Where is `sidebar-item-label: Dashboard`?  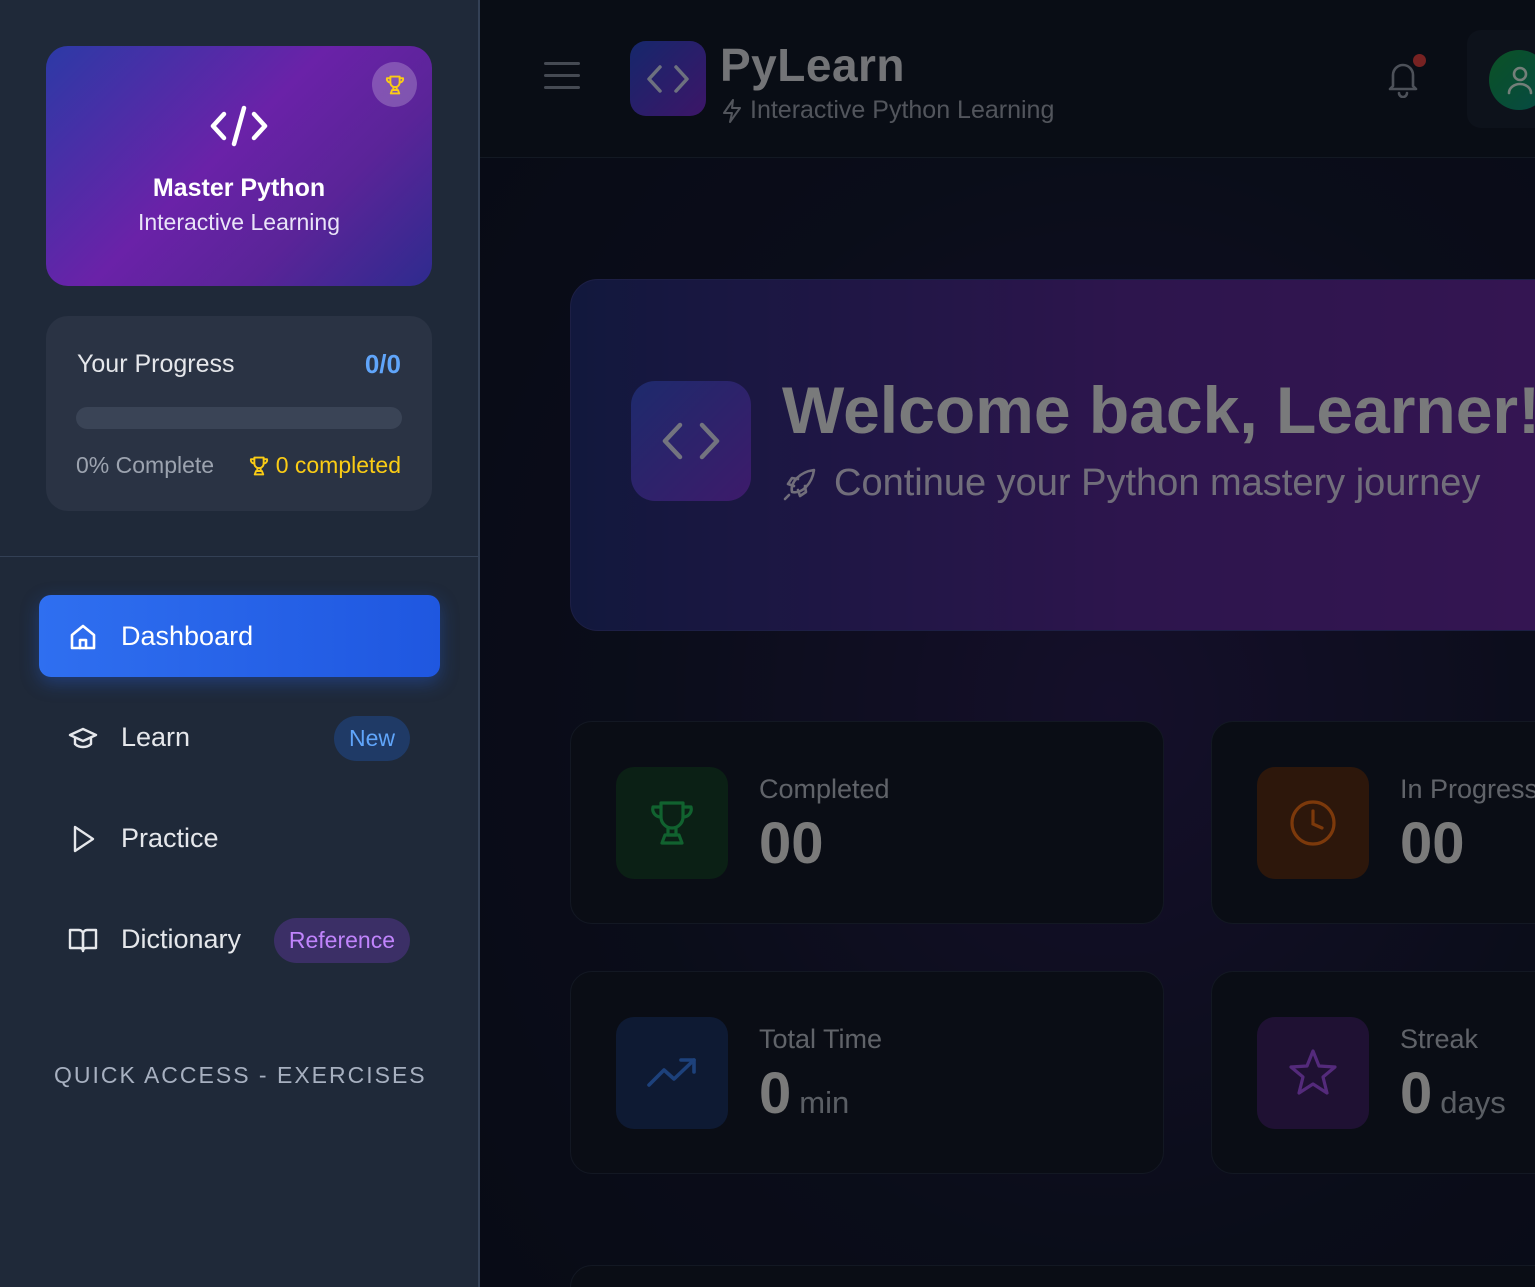 sidebar-item-label: Dashboard is located at coordinates (187, 636).